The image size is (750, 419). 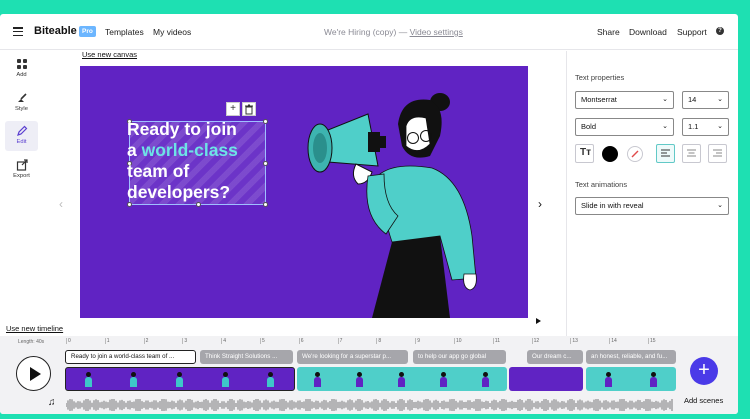 I want to click on download-button: Download, so click(x=648, y=32).